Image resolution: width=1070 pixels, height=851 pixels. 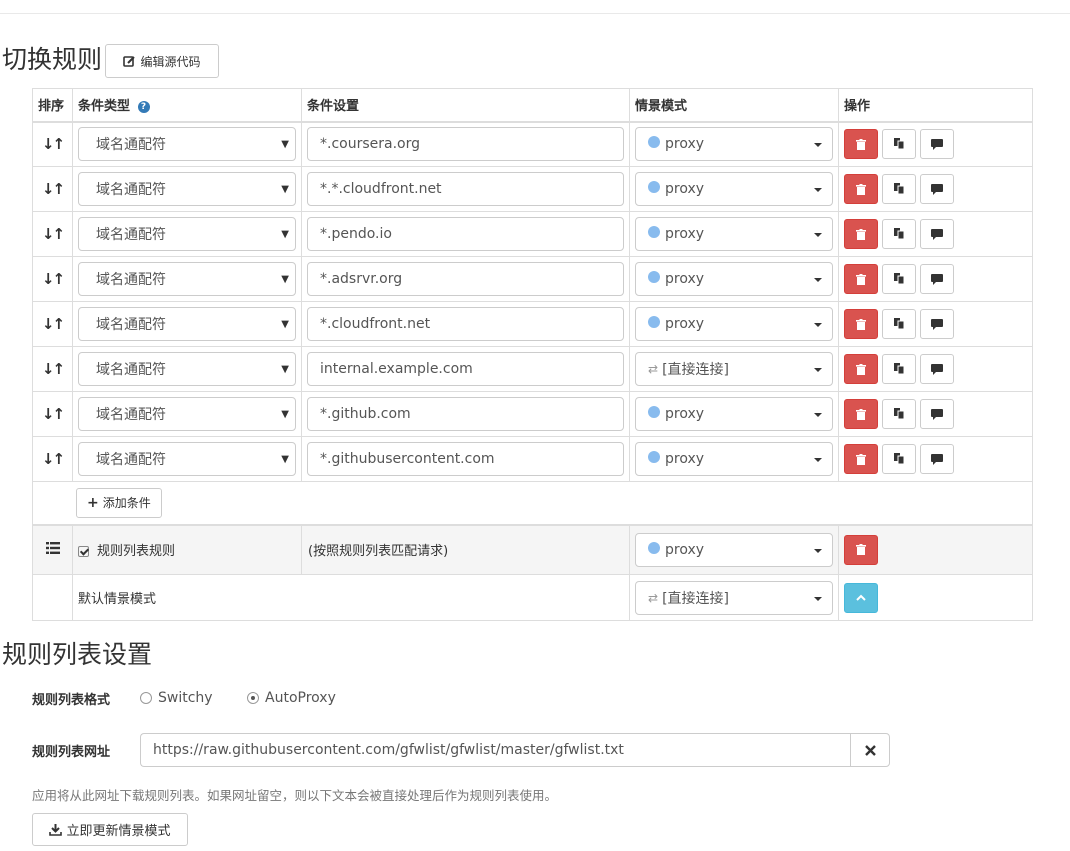 I want to click on table-row: ↓↑ 域名通配符 ▼ *.cloudfront.net proxy, so click(x=532, y=324).